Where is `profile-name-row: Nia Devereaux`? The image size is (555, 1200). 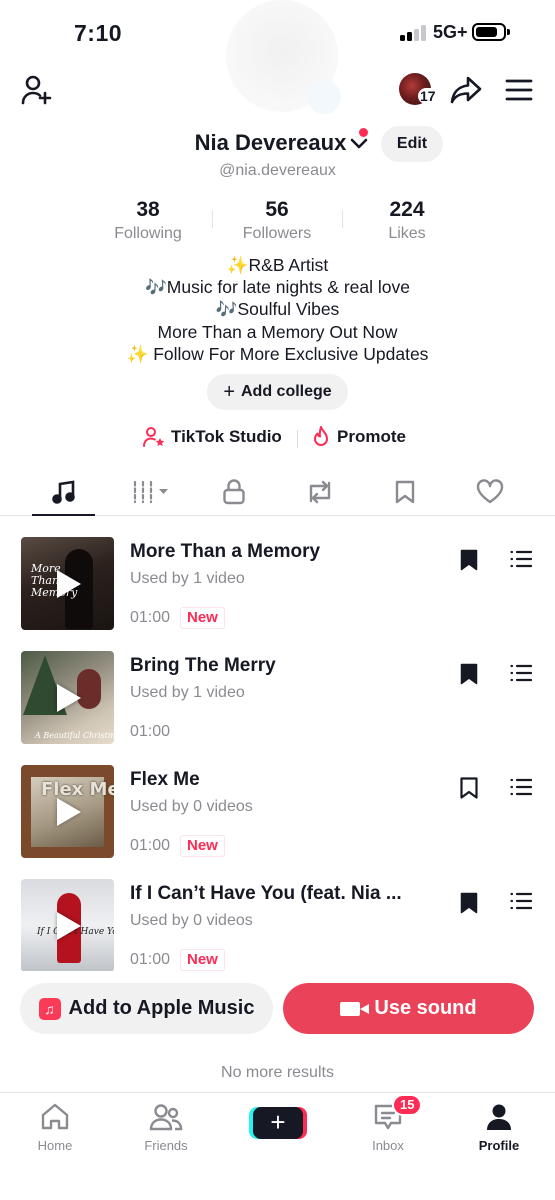
profile-name-row: Nia Devereaux is located at coordinates (277, 143).